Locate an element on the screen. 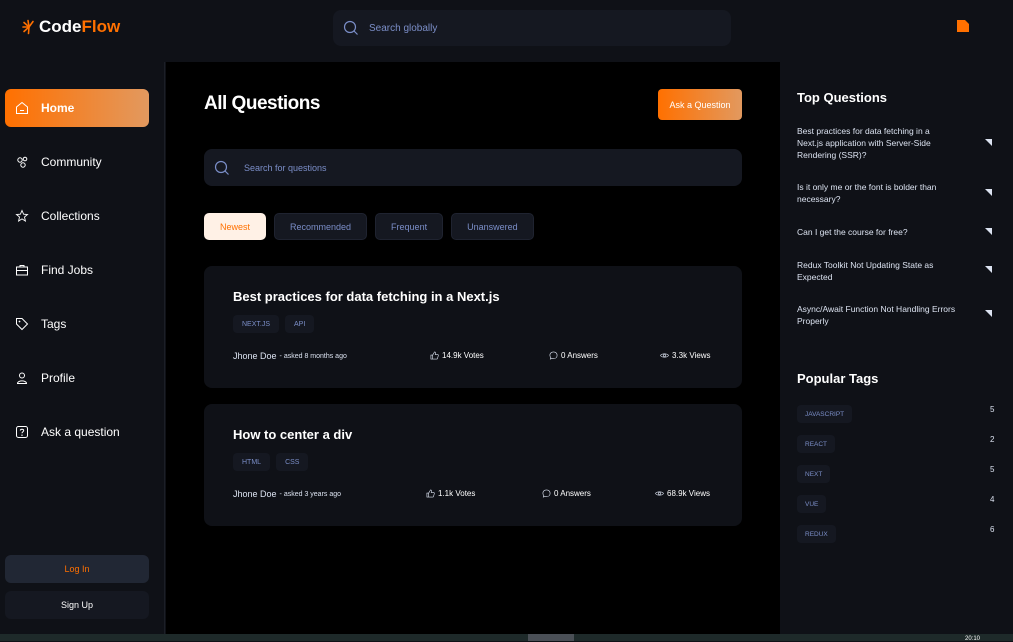  votes-metric: 14.9k Votes is located at coordinates (457, 355).